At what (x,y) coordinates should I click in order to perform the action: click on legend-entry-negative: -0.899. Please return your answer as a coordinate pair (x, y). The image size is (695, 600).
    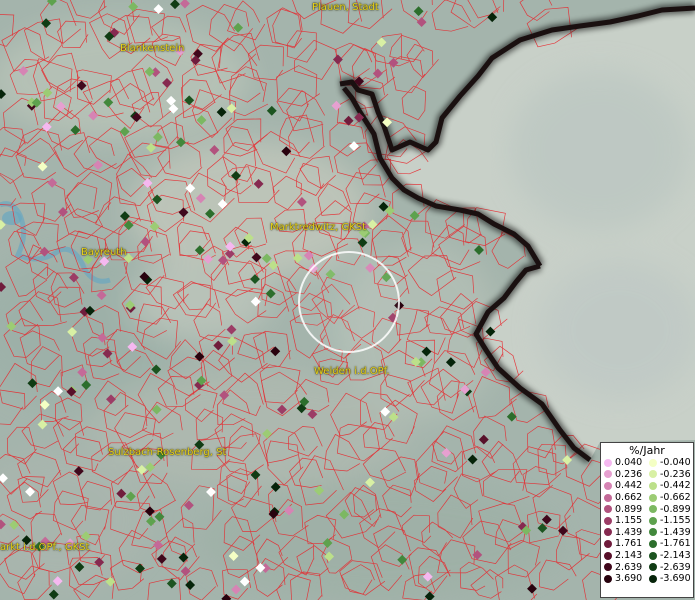
    Looking at the image, I should click on (670, 509).